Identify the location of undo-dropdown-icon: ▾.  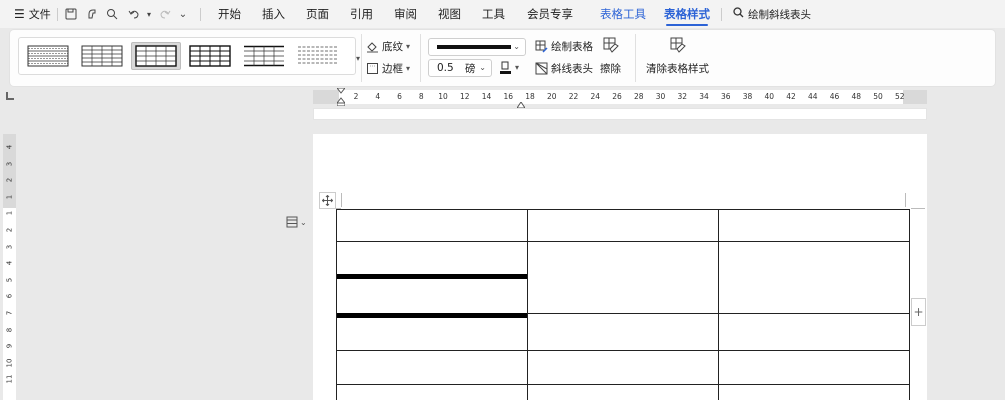
(149, 14).